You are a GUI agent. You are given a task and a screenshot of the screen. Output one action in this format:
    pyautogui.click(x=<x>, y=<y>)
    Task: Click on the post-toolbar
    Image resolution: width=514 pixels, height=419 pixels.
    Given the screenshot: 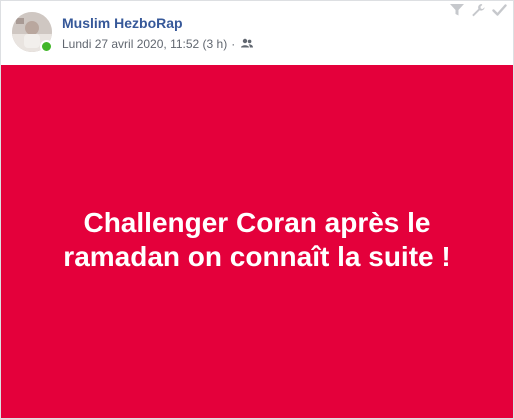 What is the action you would take?
    pyautogui.click(x=478, y=12)
    